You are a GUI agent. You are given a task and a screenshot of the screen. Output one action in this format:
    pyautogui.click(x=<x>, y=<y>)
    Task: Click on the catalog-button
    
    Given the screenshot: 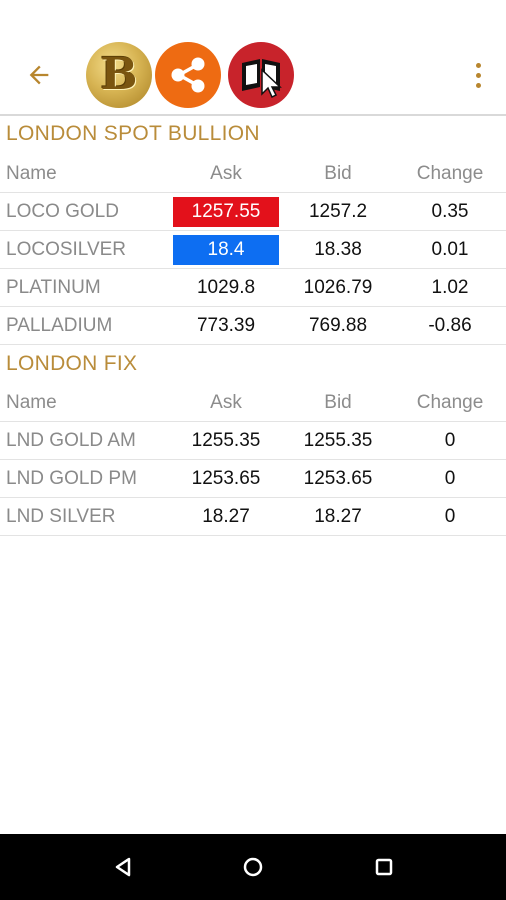 What is the action you would take?
    pyautogui.click(x=261, y=75)
    